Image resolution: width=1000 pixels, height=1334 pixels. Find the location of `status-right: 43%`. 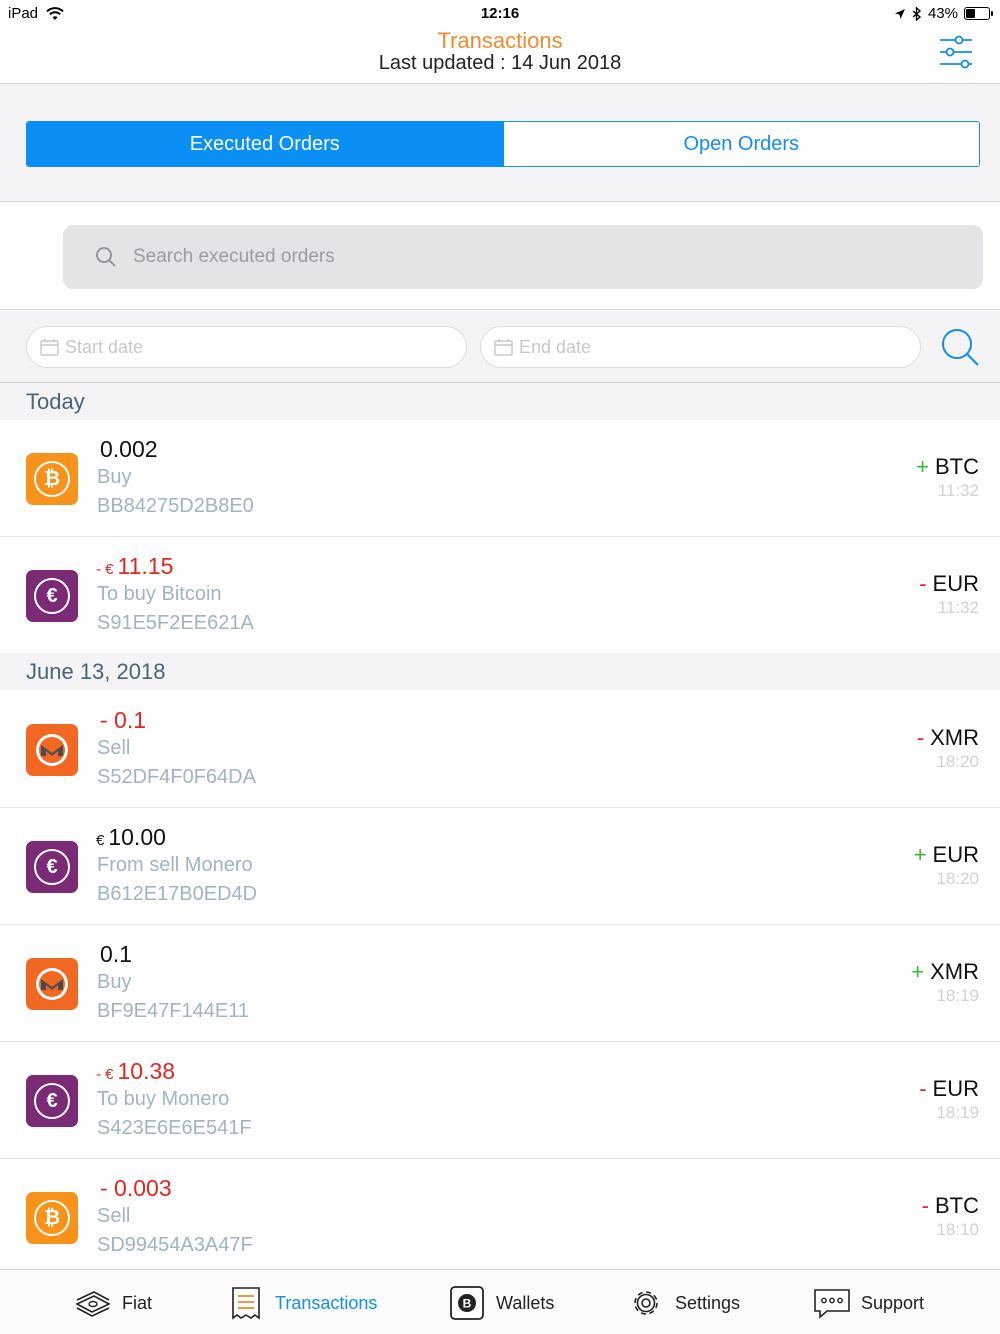

status-right: 43% is located at coordinates (943, 13).